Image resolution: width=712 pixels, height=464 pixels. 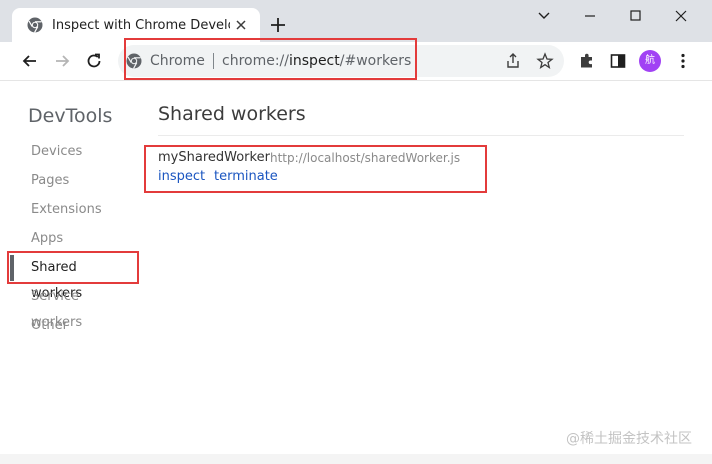 I want to click on share-icon, so click(x=513, y=61).